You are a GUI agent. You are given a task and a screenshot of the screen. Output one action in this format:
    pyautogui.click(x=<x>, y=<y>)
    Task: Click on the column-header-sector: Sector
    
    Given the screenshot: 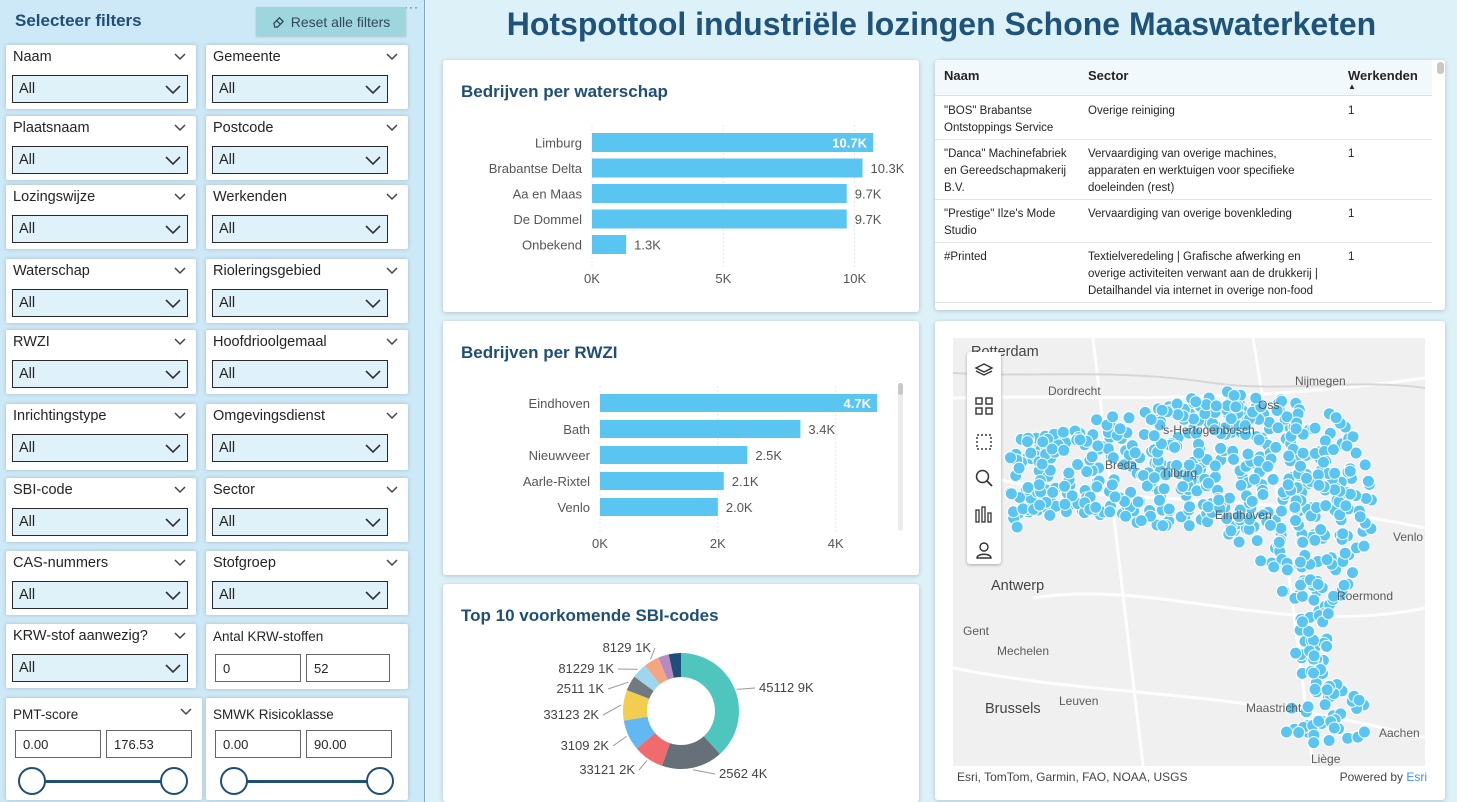 What is the action you would take?
    pyautogui.click(x=1108, y=75)
    